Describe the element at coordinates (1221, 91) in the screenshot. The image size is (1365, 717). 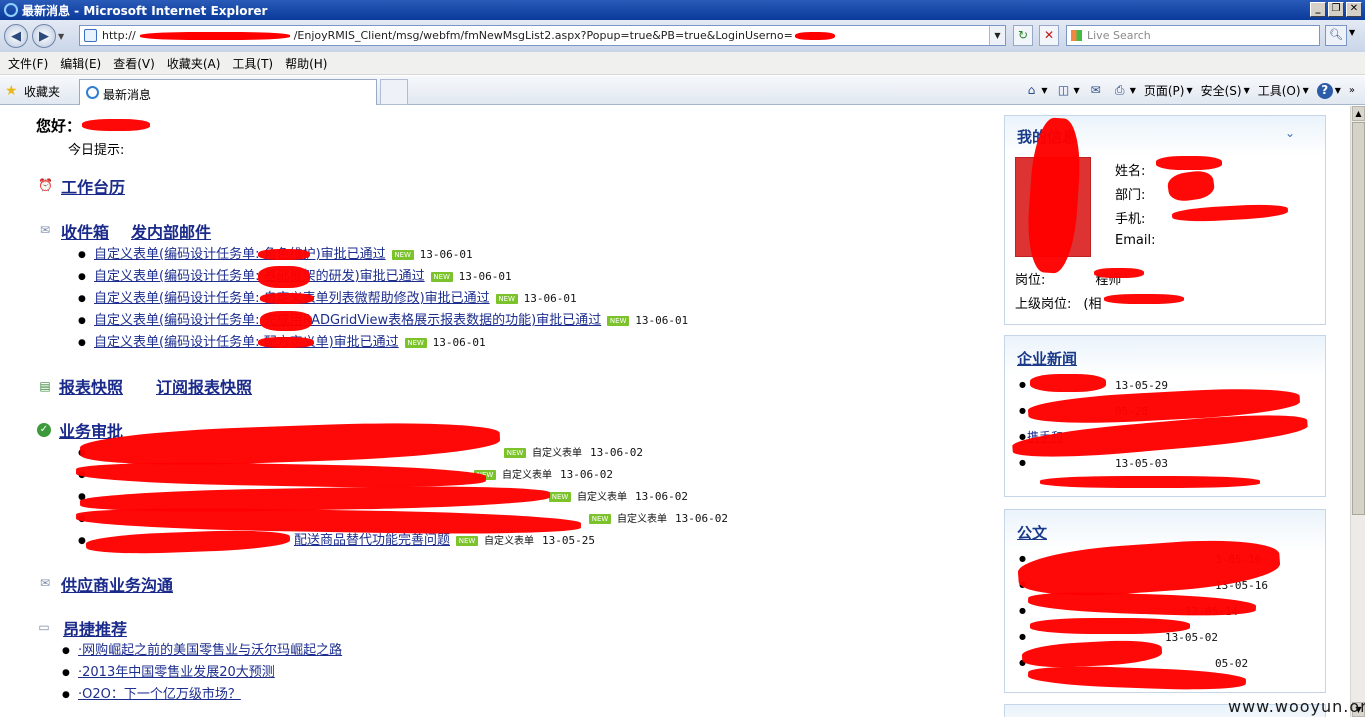
I see `safety-menu-label: 安全(S)` at that location.